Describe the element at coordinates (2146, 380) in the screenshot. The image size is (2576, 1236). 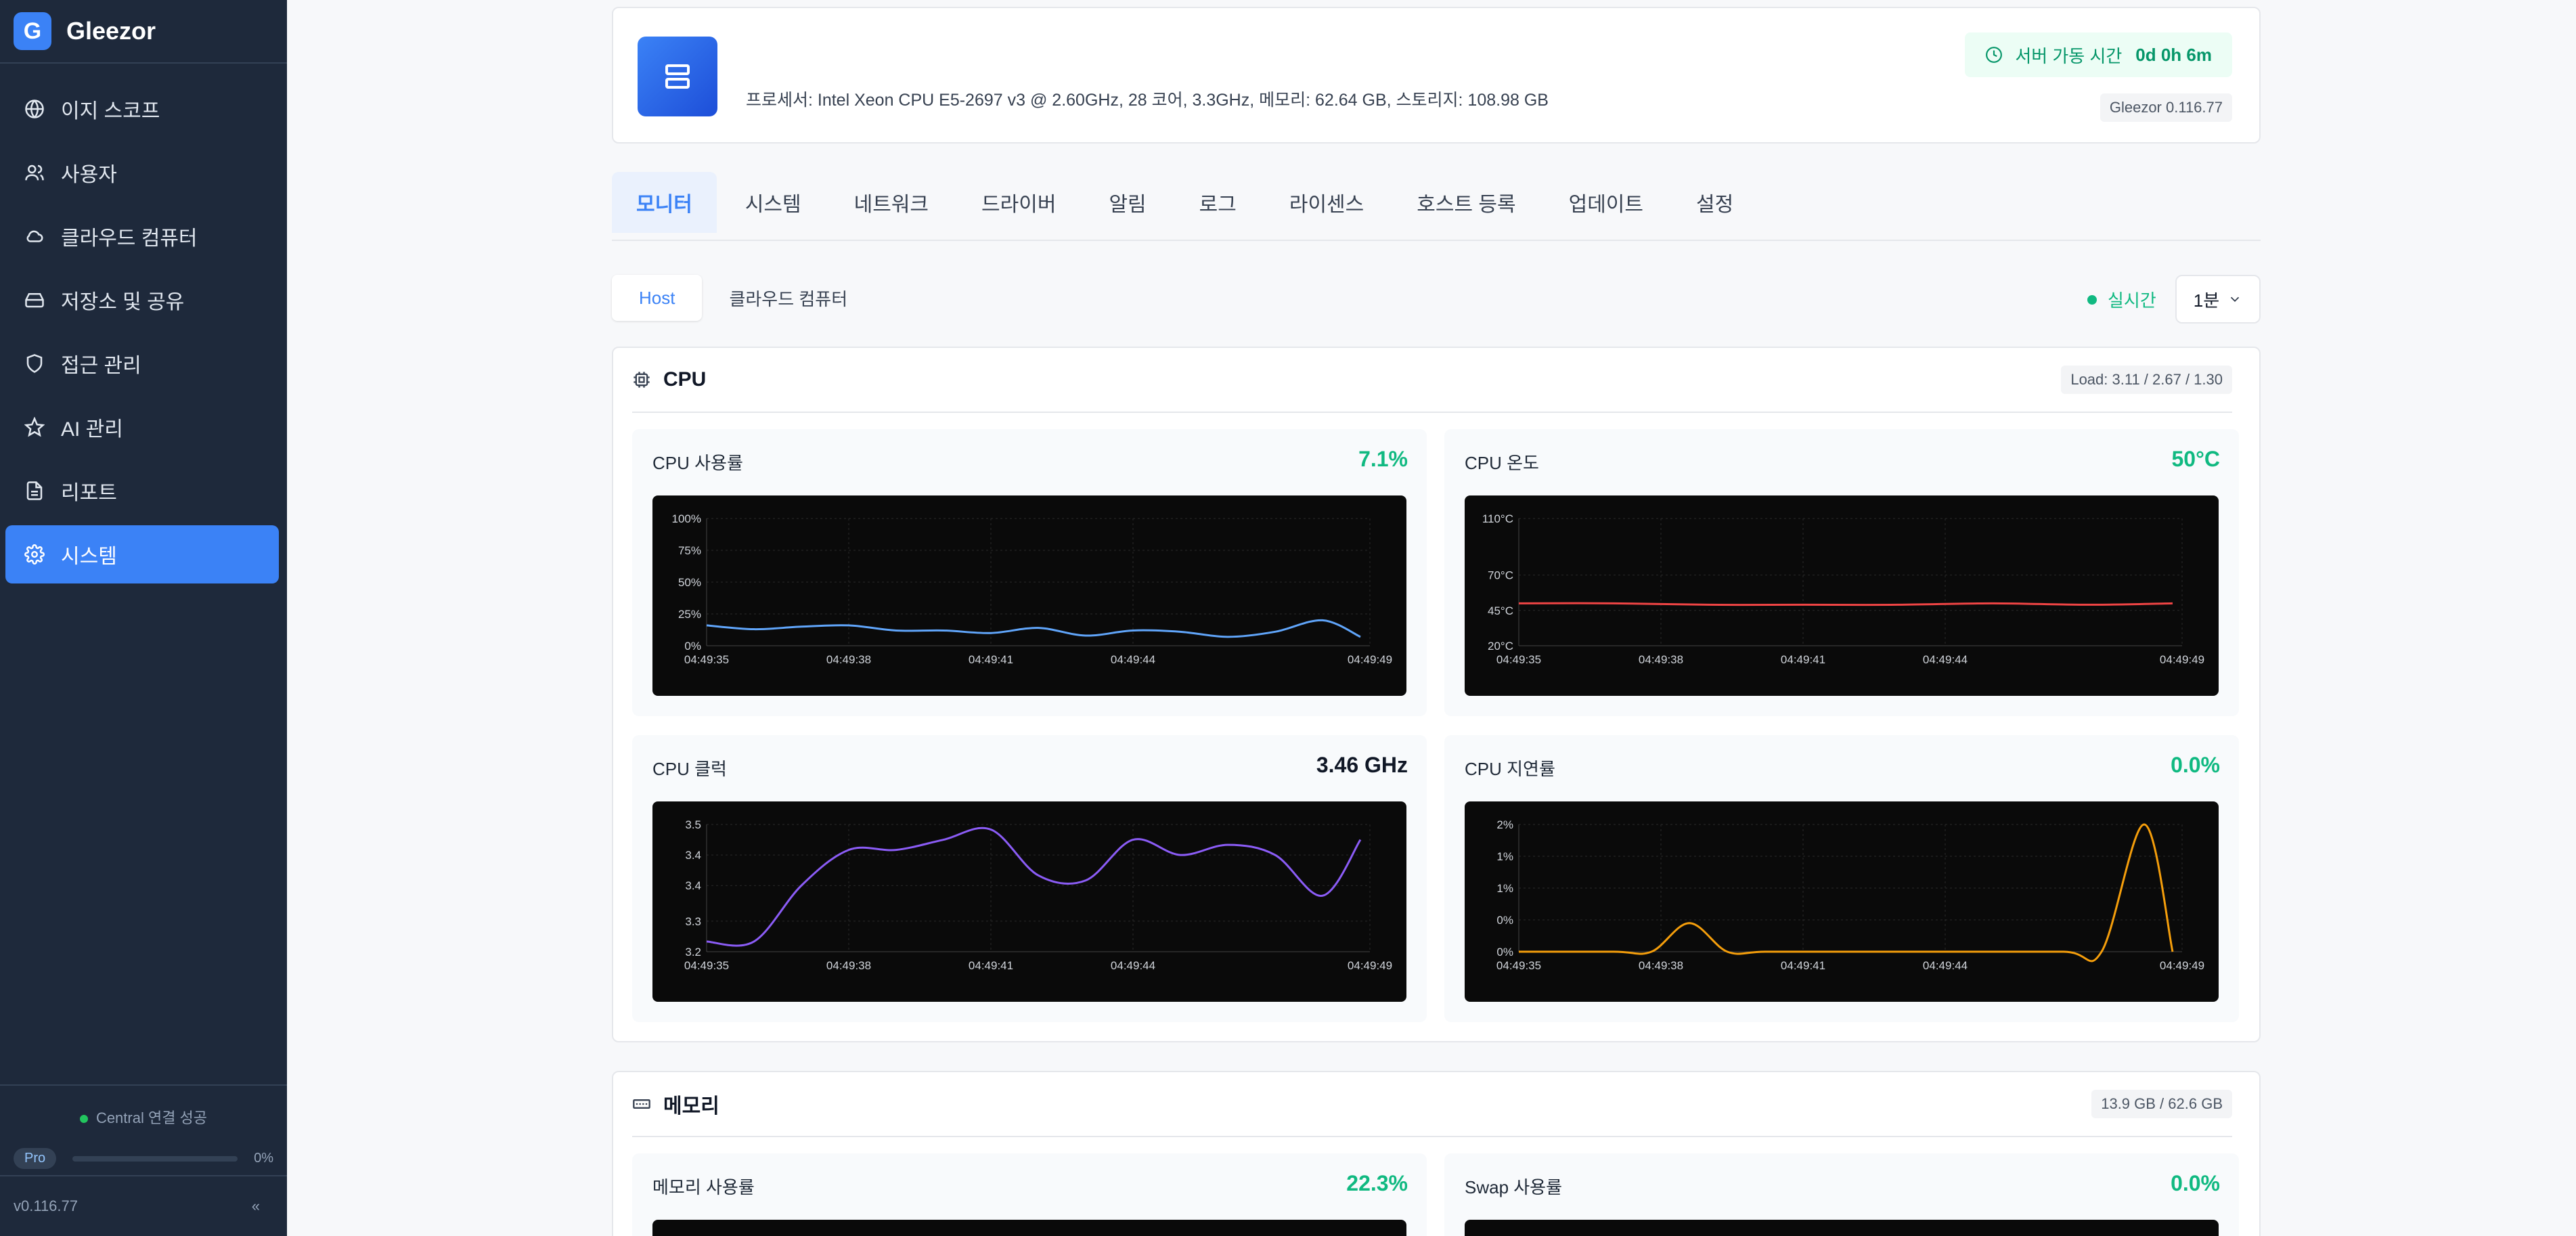
I see `load-badge: Load: 3.11 / 2.67 / 1.30` at that location.